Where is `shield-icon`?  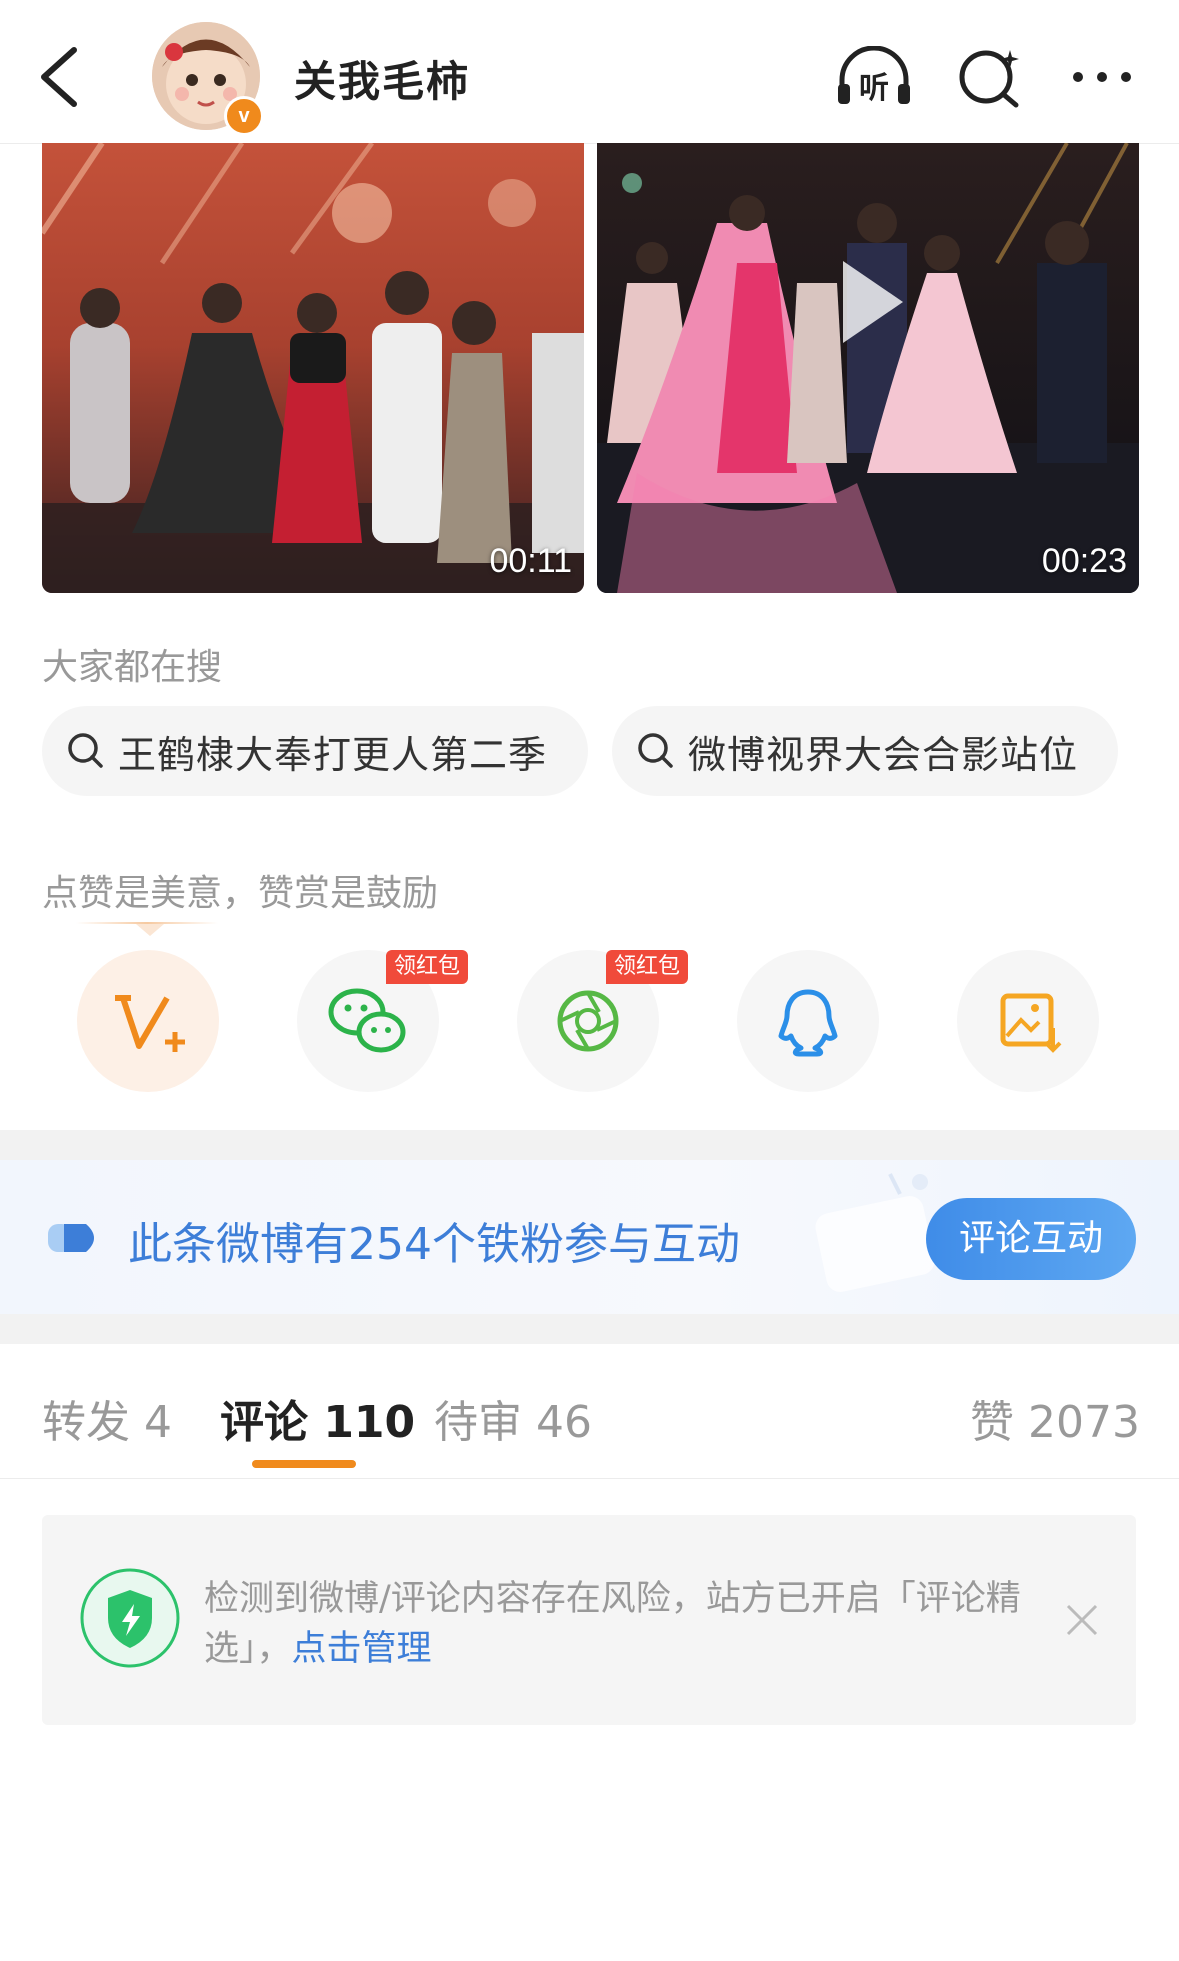
shield-icon is located at coordinates (130, 1618).